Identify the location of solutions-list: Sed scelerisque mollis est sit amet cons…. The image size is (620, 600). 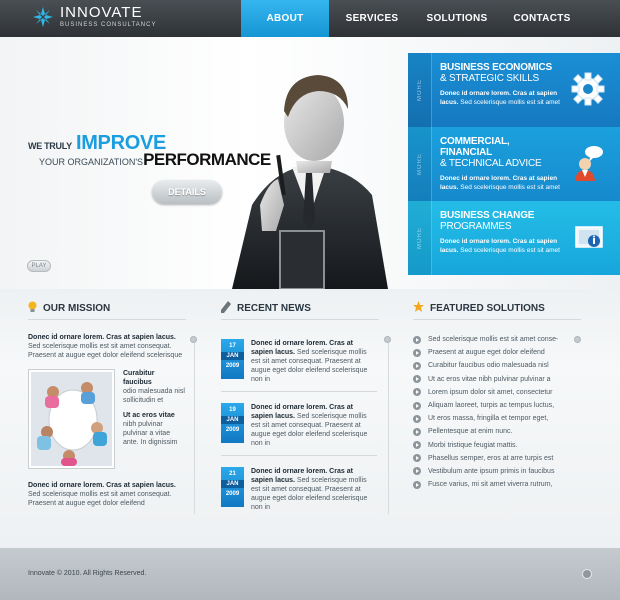
(493, 412).